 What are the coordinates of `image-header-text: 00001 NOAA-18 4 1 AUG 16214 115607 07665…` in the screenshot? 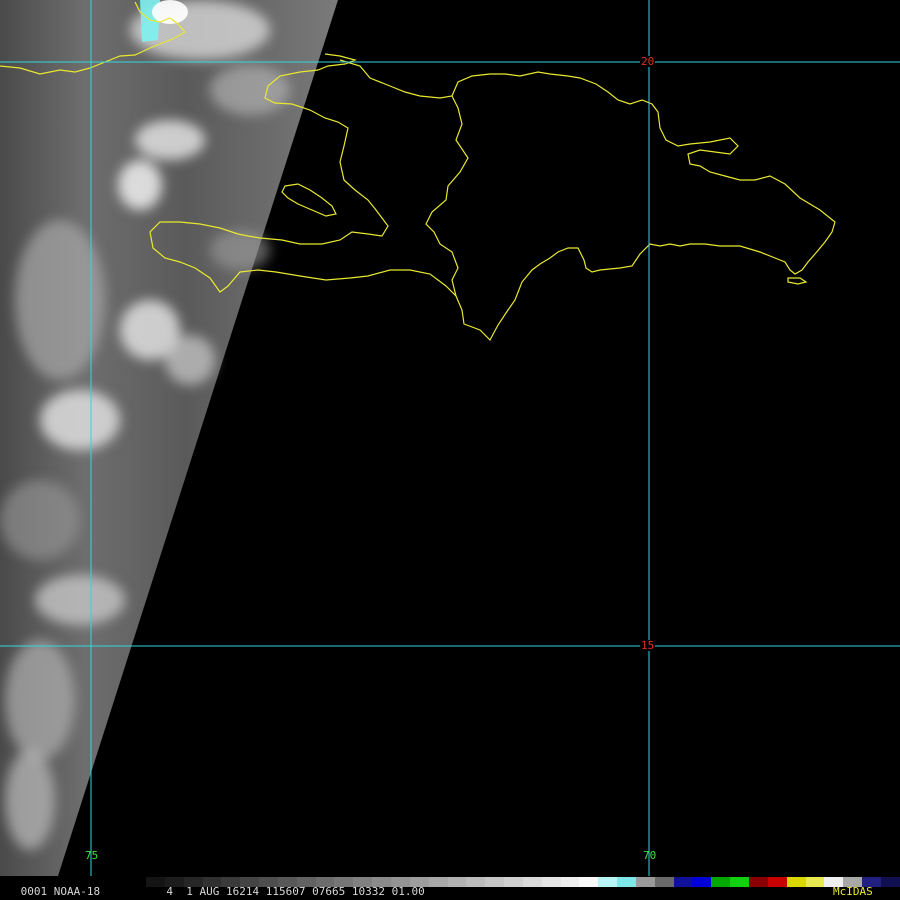 It's located at (219, 892).